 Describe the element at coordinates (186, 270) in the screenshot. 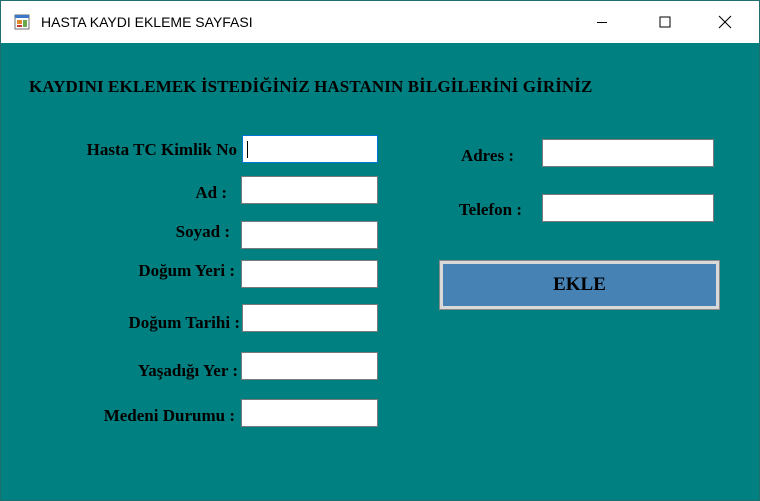

I see `dogum-yeri-label: Doğum Yeri :` at that location.